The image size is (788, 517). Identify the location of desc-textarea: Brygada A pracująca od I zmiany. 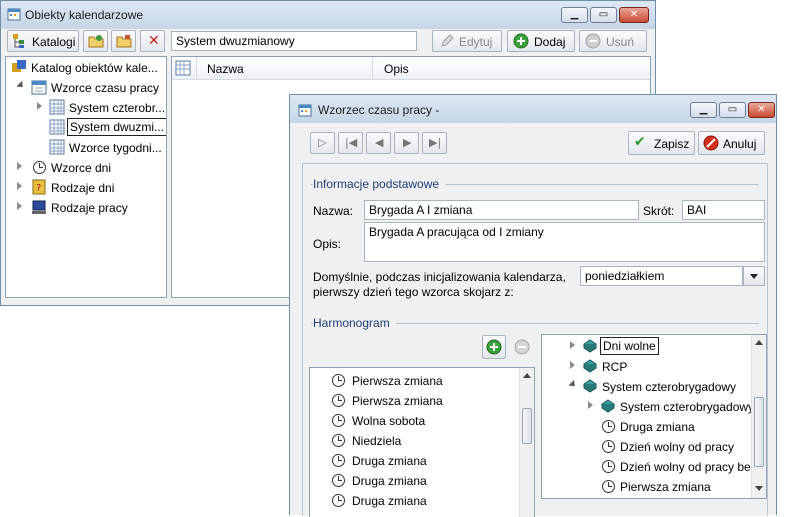
(564, 242).